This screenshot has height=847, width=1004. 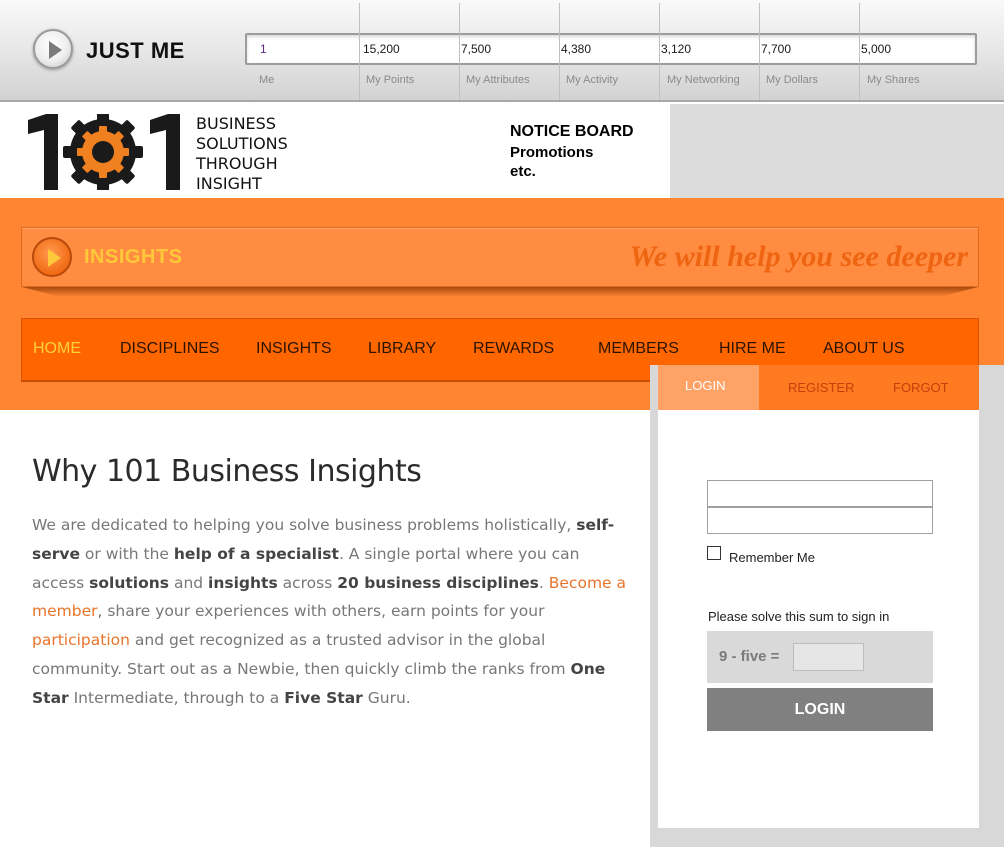 What do you see at coordinates (572, 131) in the screenshot?
I see `notice-board-title: NOTICE BOARD` at bounding box center [572, 131].